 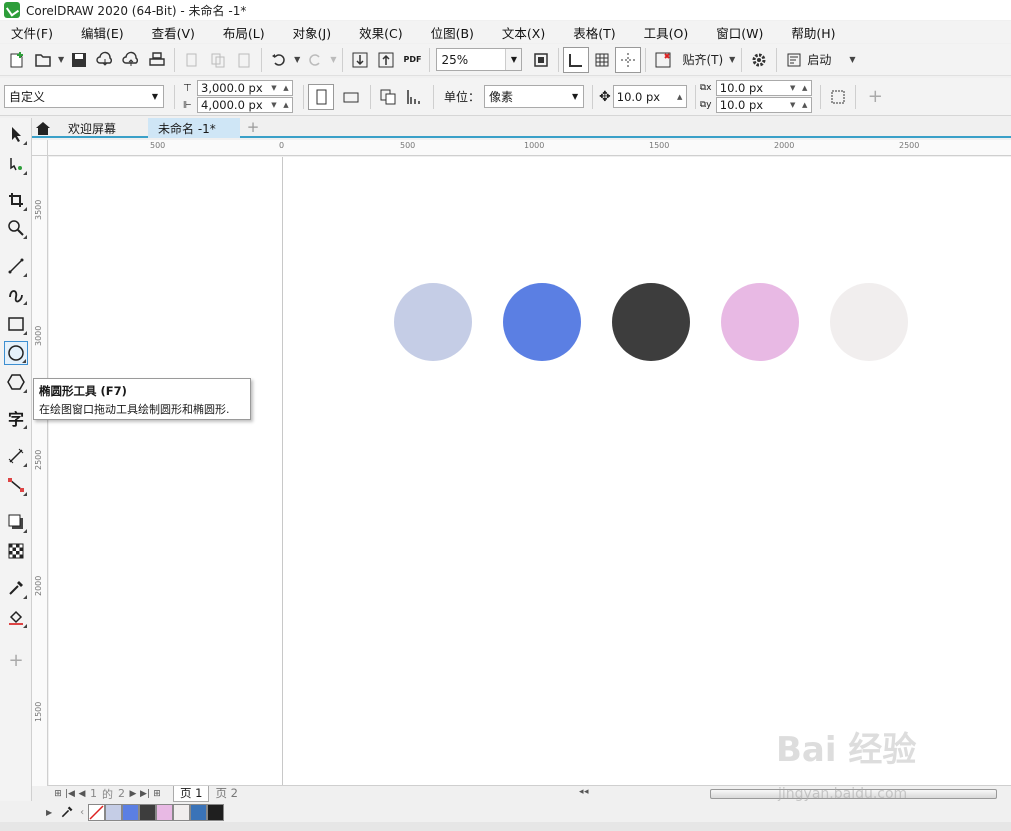 What do you see at coordinates (534, 96) in the screenshot?
I see `units-combo: 像素 ▼` at bounding box center [534, 96].